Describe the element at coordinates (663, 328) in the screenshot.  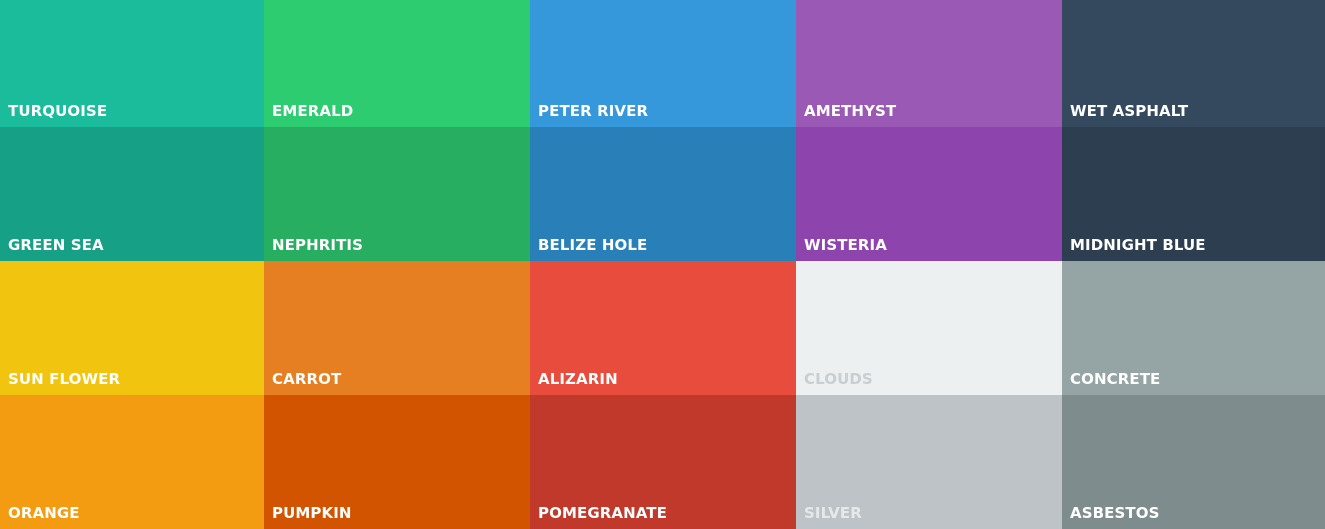
I see `swatch-alizarin: ALIZARIN` at that location.